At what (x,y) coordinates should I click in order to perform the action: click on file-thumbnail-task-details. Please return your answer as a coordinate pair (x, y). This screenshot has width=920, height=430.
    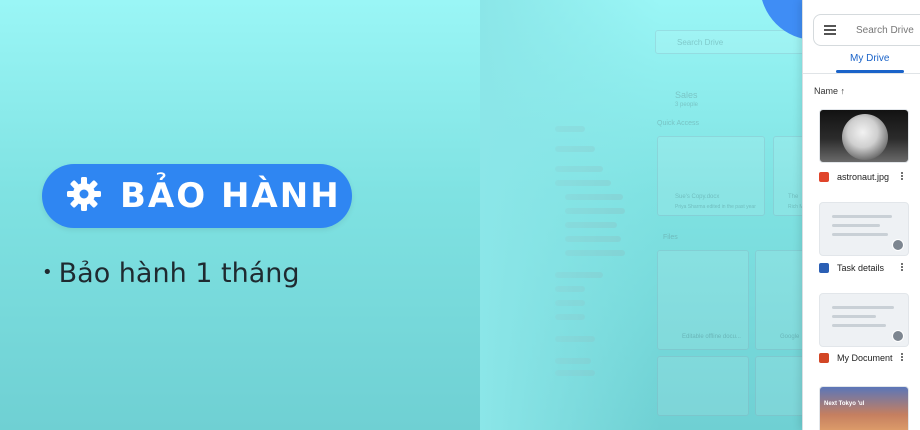
    Looking at the image, I should click on (864, 229).